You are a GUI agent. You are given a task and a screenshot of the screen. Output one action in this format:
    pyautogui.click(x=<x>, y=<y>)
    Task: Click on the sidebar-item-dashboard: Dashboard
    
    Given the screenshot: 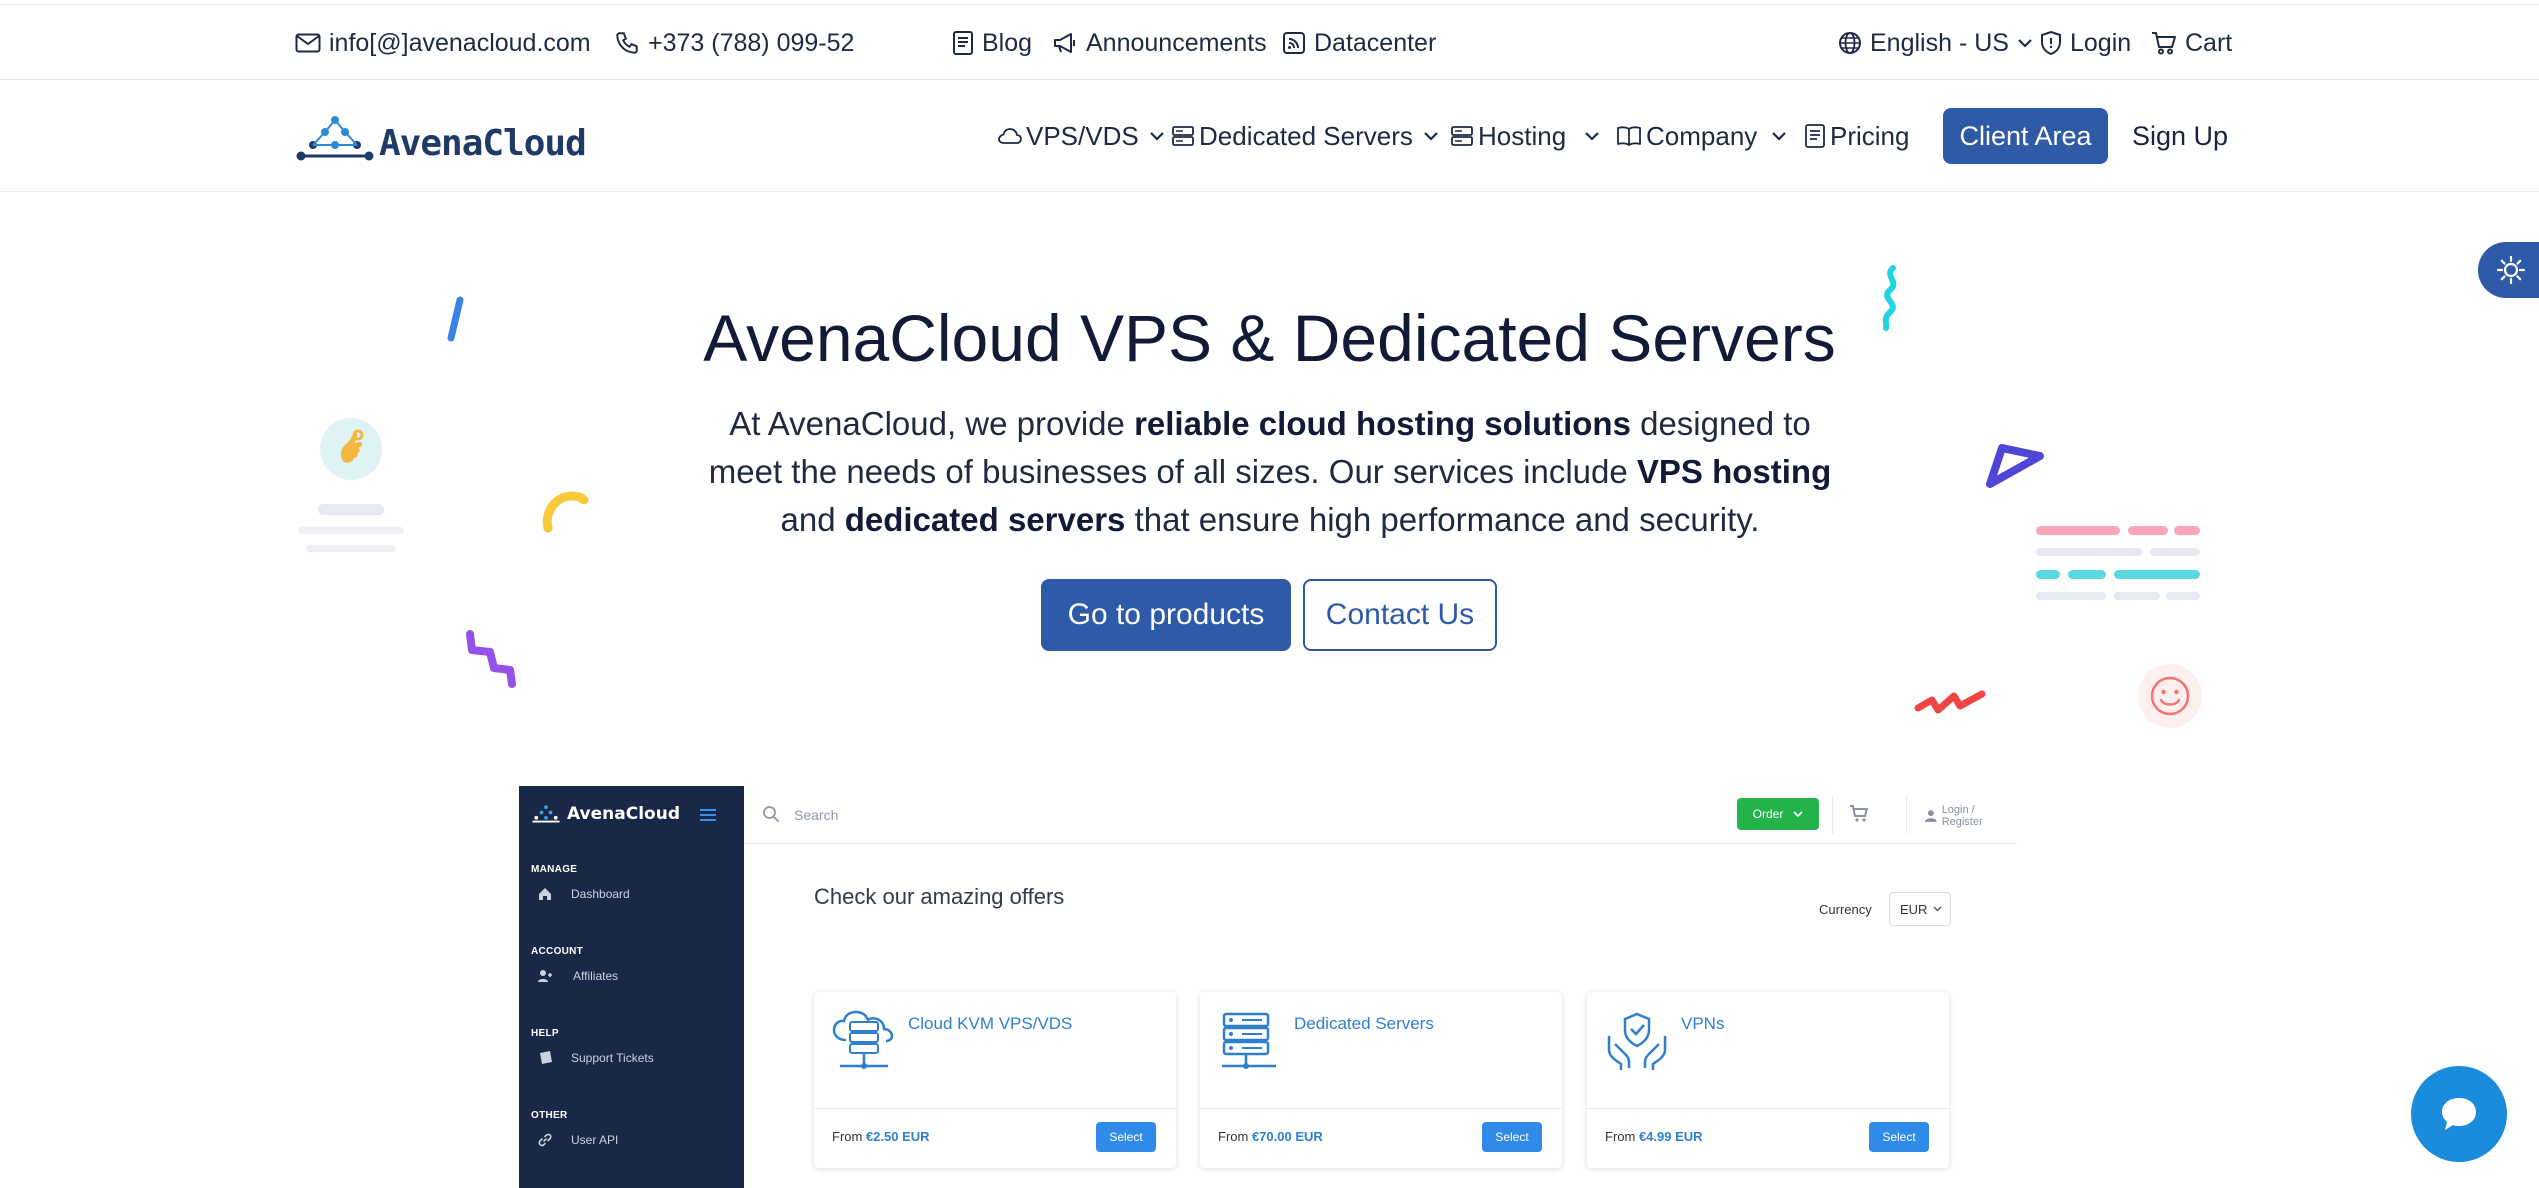 What is the action you would take?
    pyautogui.click(x=583, y=894)
    